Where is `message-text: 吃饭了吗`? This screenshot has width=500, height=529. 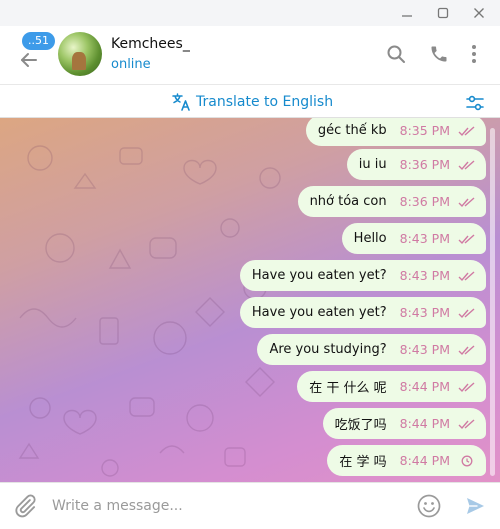
message-text: 吃饭了吗 is located at coordinates (360, 425).